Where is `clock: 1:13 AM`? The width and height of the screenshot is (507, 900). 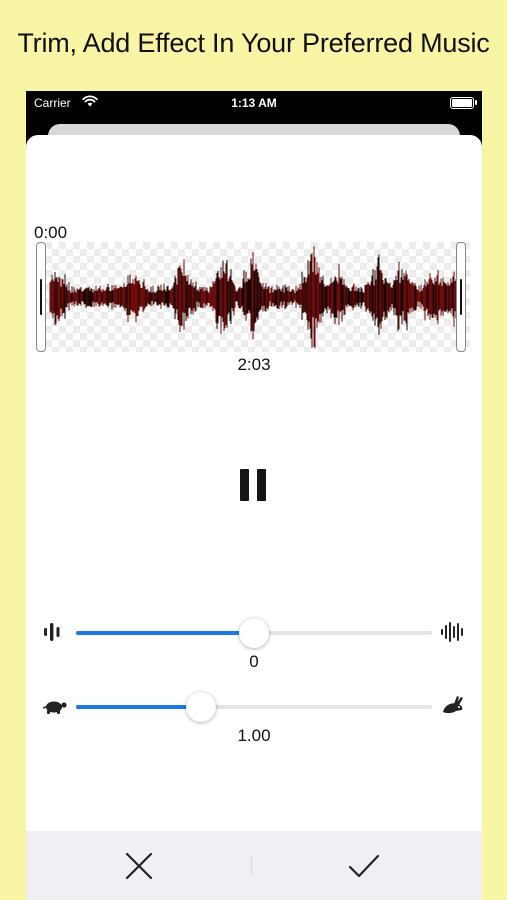
clock: 1:13 AM is located at coordinates (254, 103).